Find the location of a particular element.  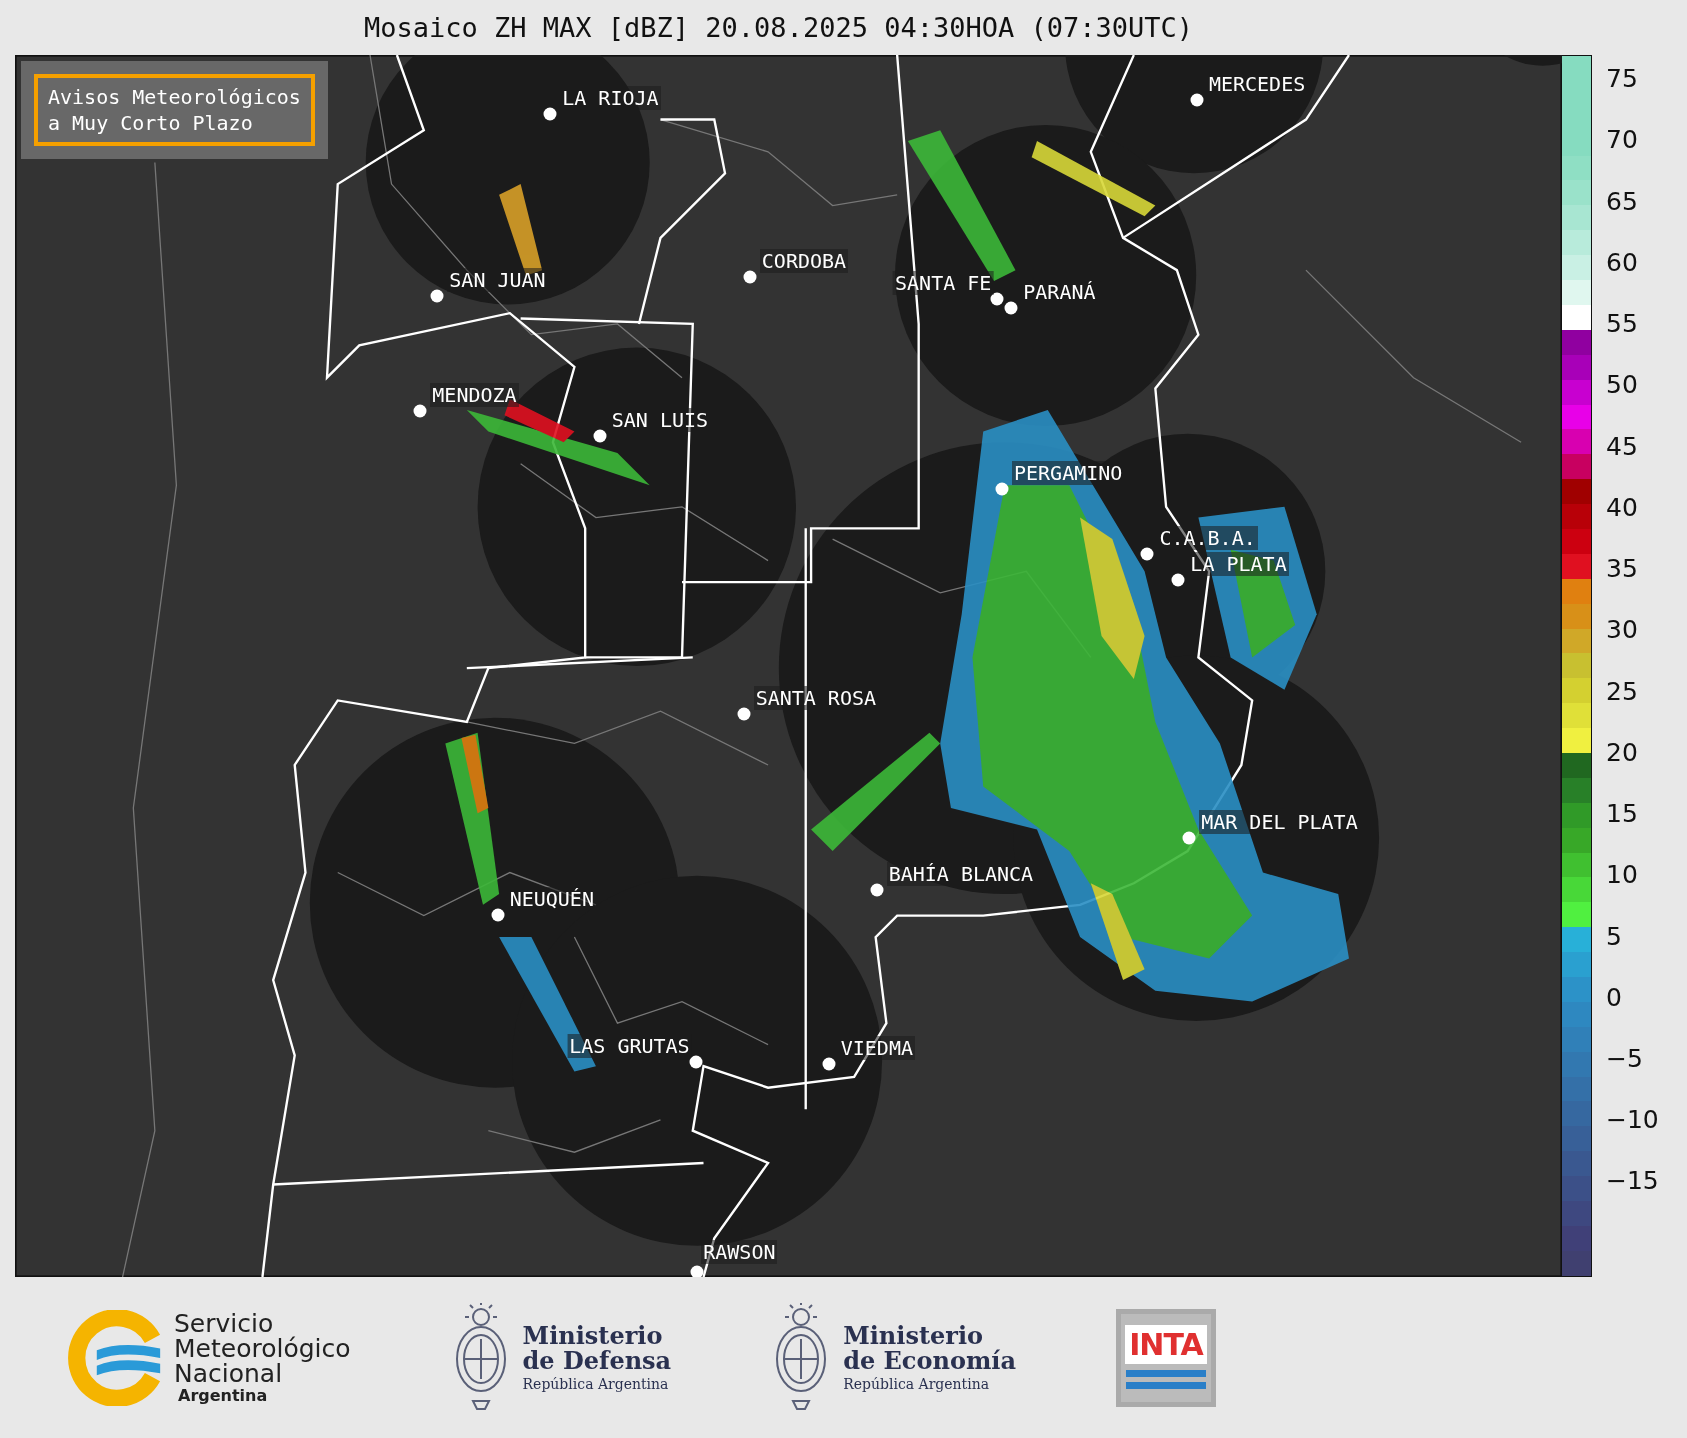

chart-title: Mosaico ZH MAX [dBZ] 20.08.2025 04:30HOA (07:30UTC) is located at coordinates (778, 28).